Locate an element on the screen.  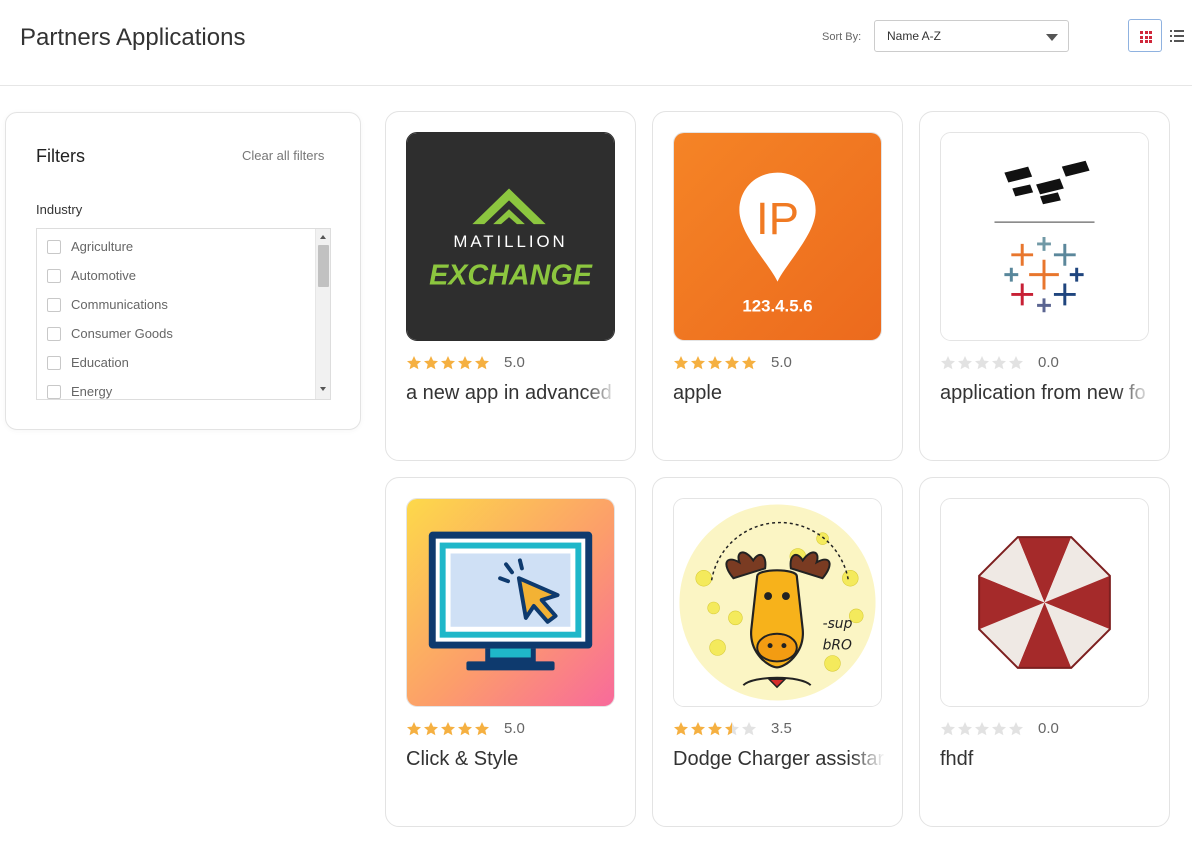
umbrella-logo is located at coordinates (1044, 602).